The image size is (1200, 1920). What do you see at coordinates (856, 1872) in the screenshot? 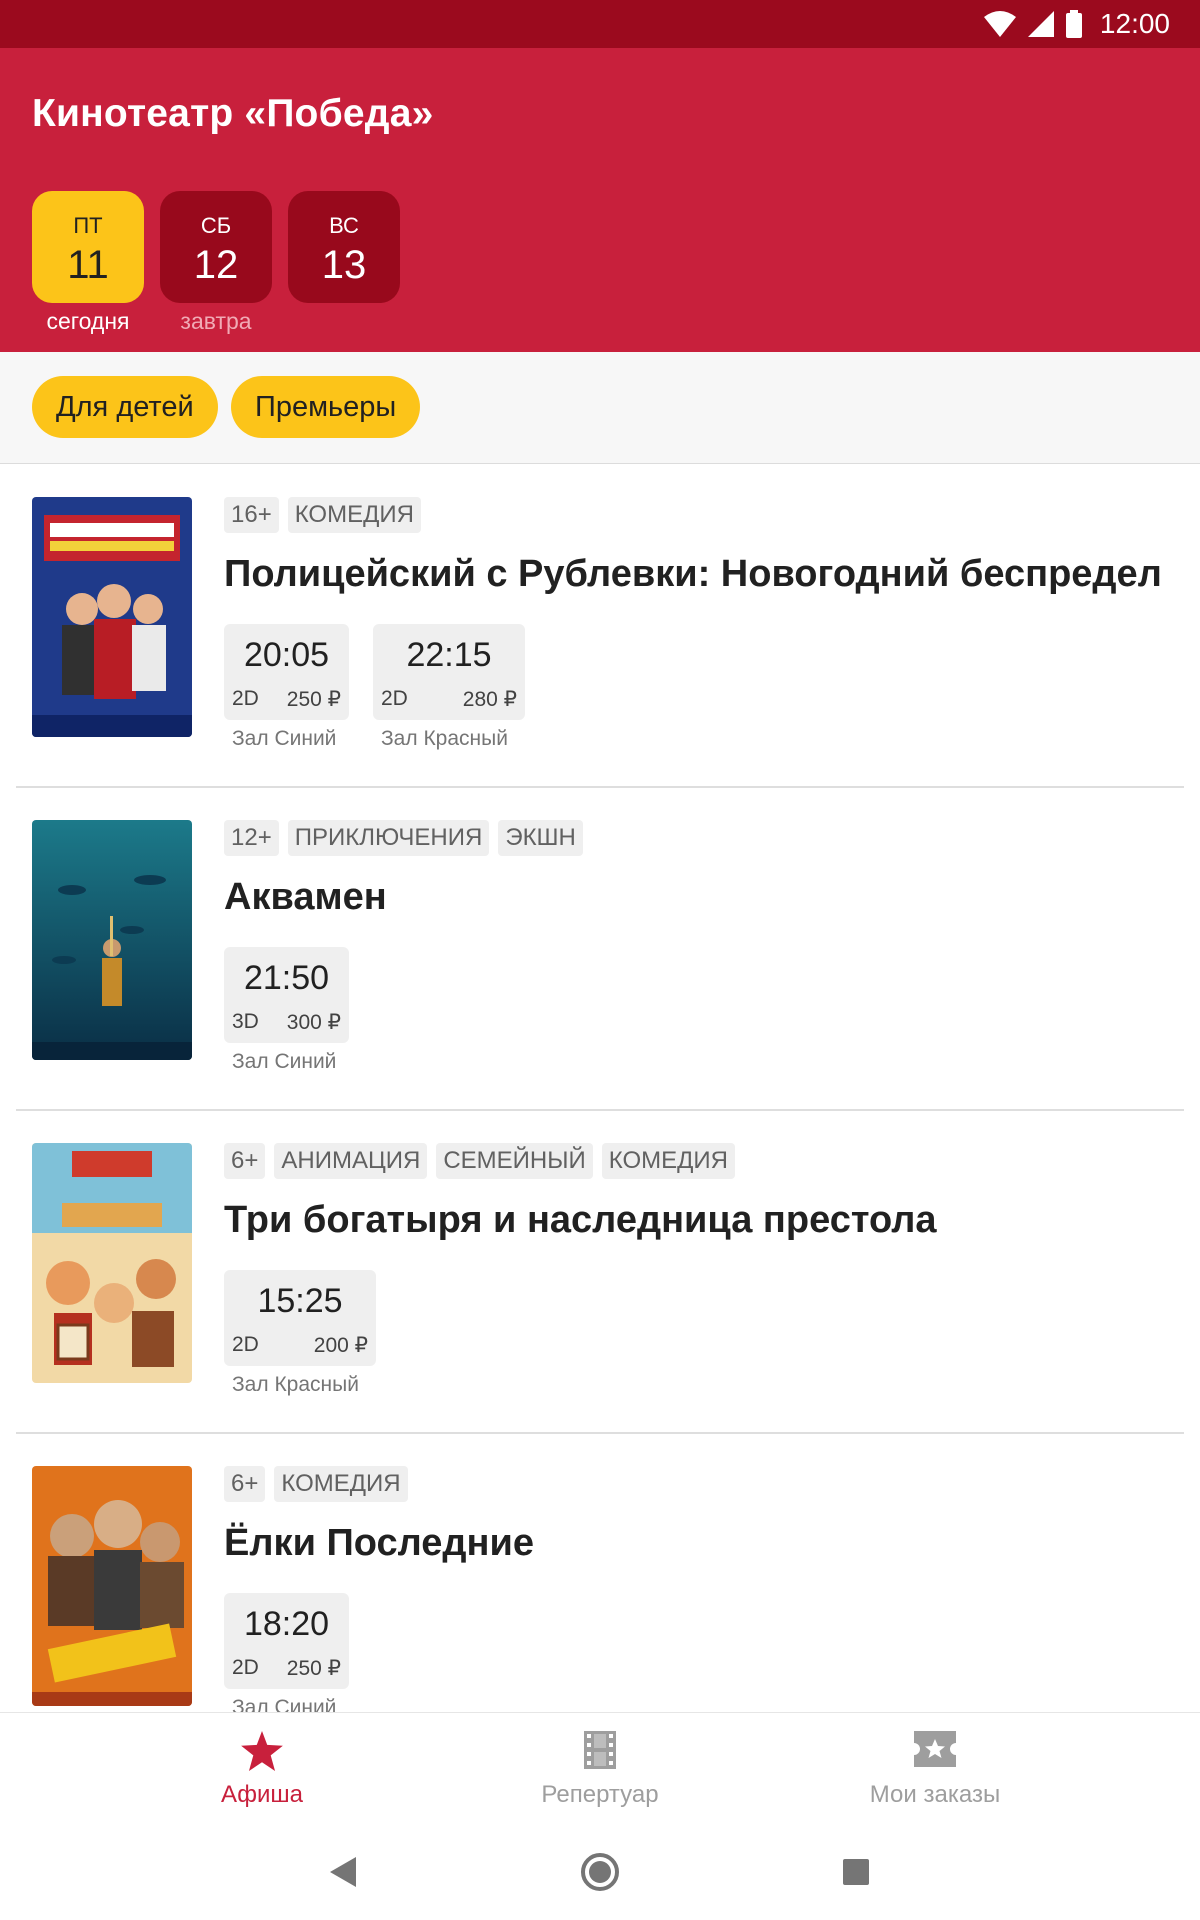
I see `recents-icon` at bounding box center [856, 1872].